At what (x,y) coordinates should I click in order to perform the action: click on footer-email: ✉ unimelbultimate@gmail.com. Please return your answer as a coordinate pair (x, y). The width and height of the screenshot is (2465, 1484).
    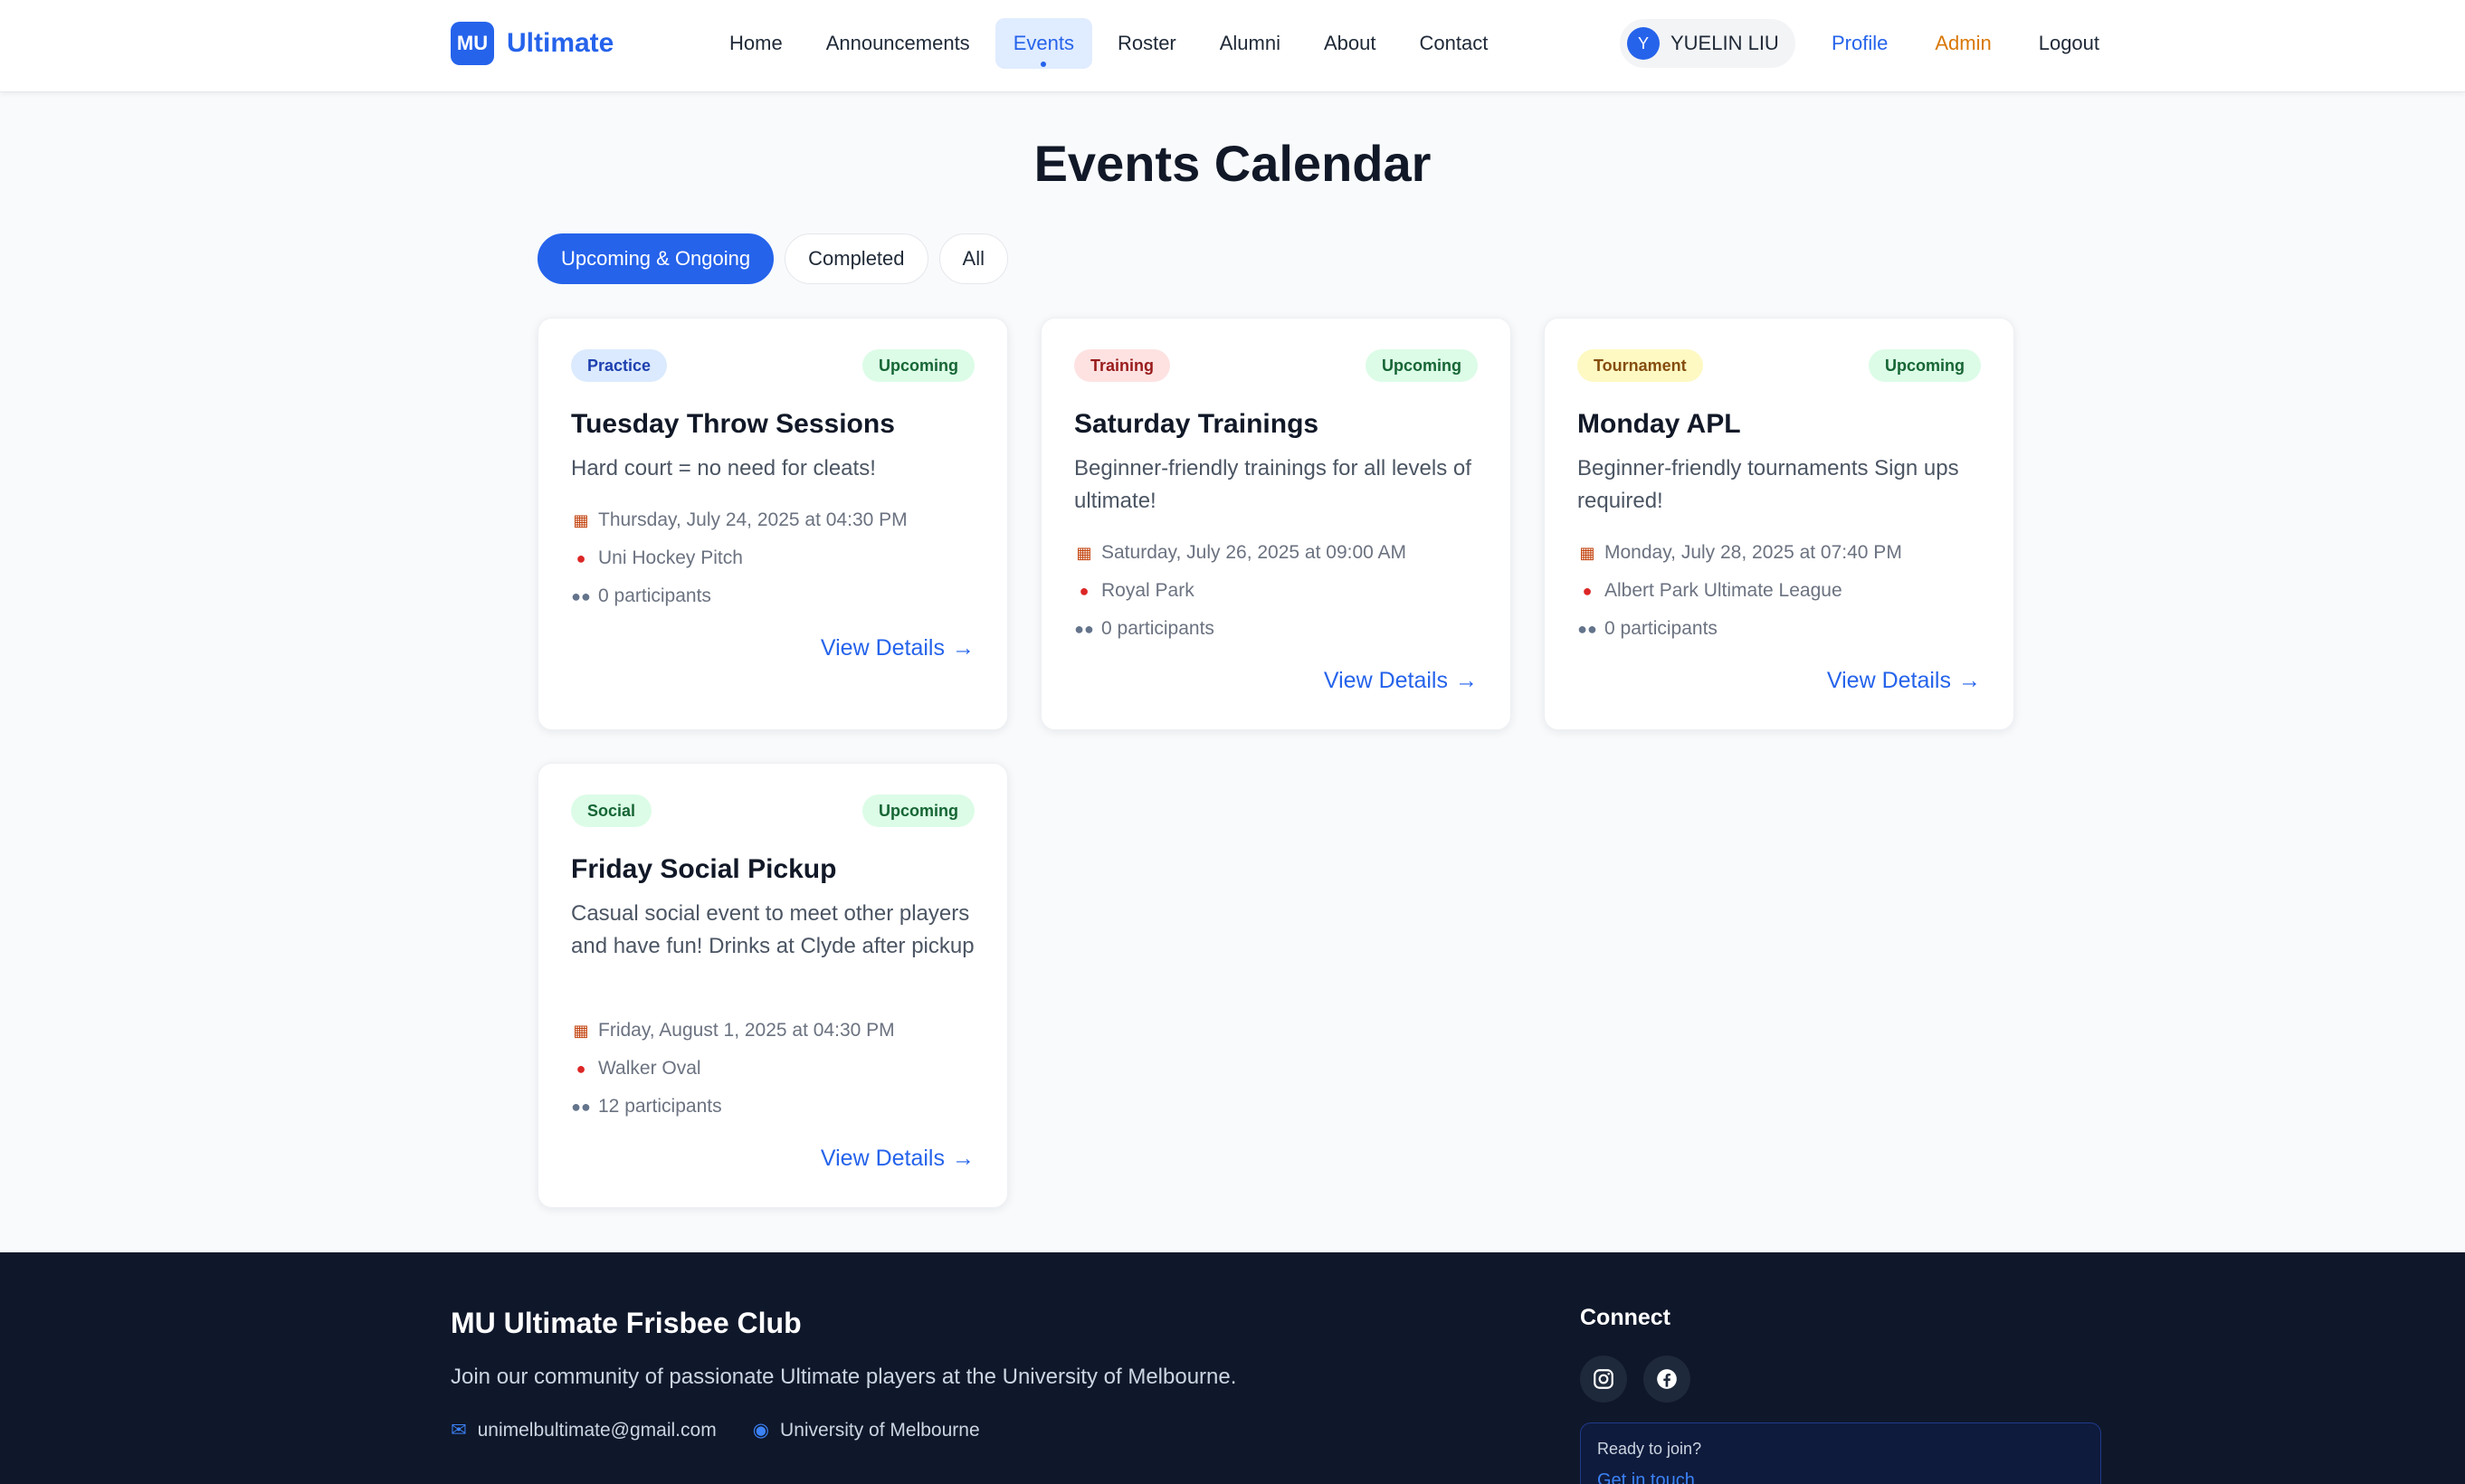
    Looking at the image, I should click on (584, 1430).